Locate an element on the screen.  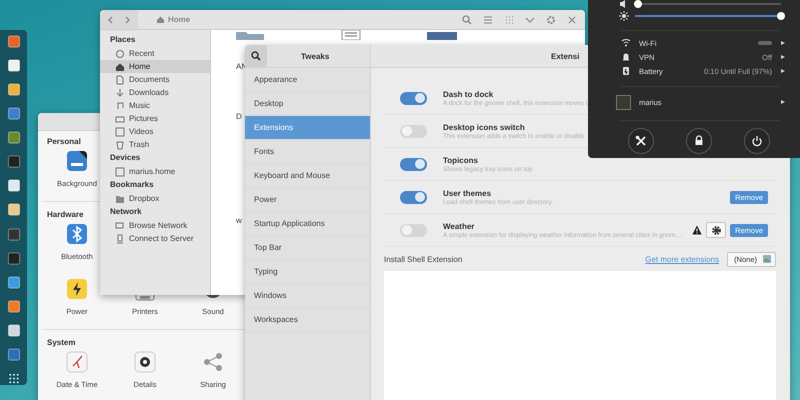
server-icon is located at coordinates (120, 239).